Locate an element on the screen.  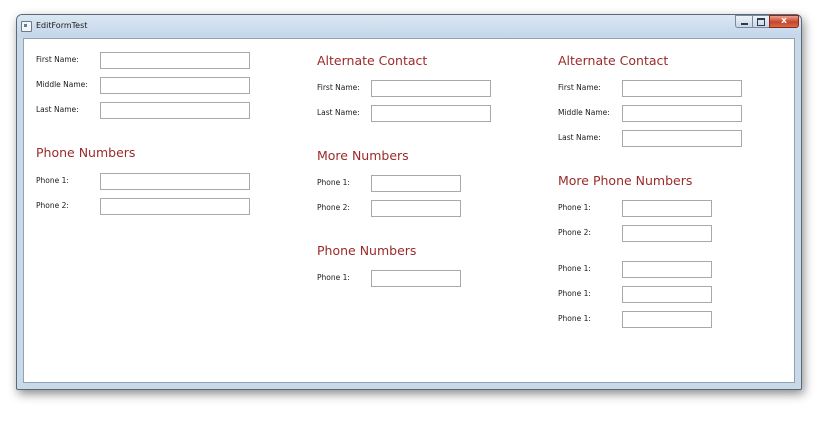
more-phone-numbers-heading: More Phone Numbers is located at coordinates (625, 180).